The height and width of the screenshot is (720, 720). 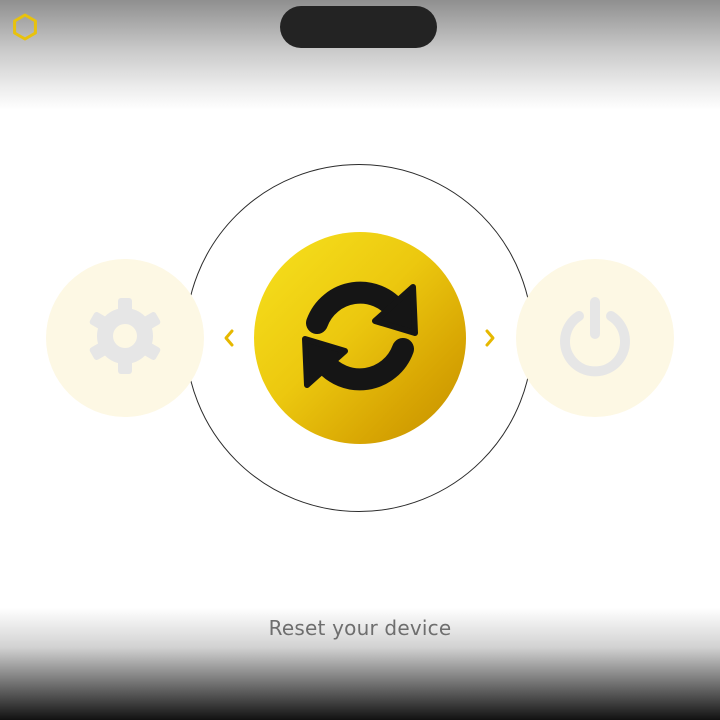 What do you see at coordinates (360, 628) in the screenshot?
I see `action-caption: Reset your device` at bounding box center [360, 628].